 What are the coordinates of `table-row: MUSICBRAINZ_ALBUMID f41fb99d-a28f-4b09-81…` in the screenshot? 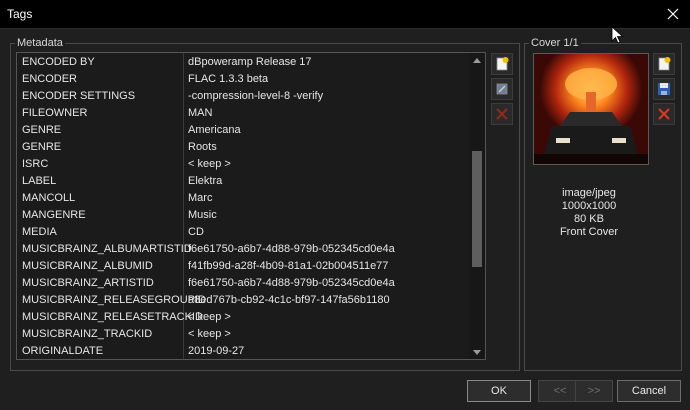 It's located at (243, 266).